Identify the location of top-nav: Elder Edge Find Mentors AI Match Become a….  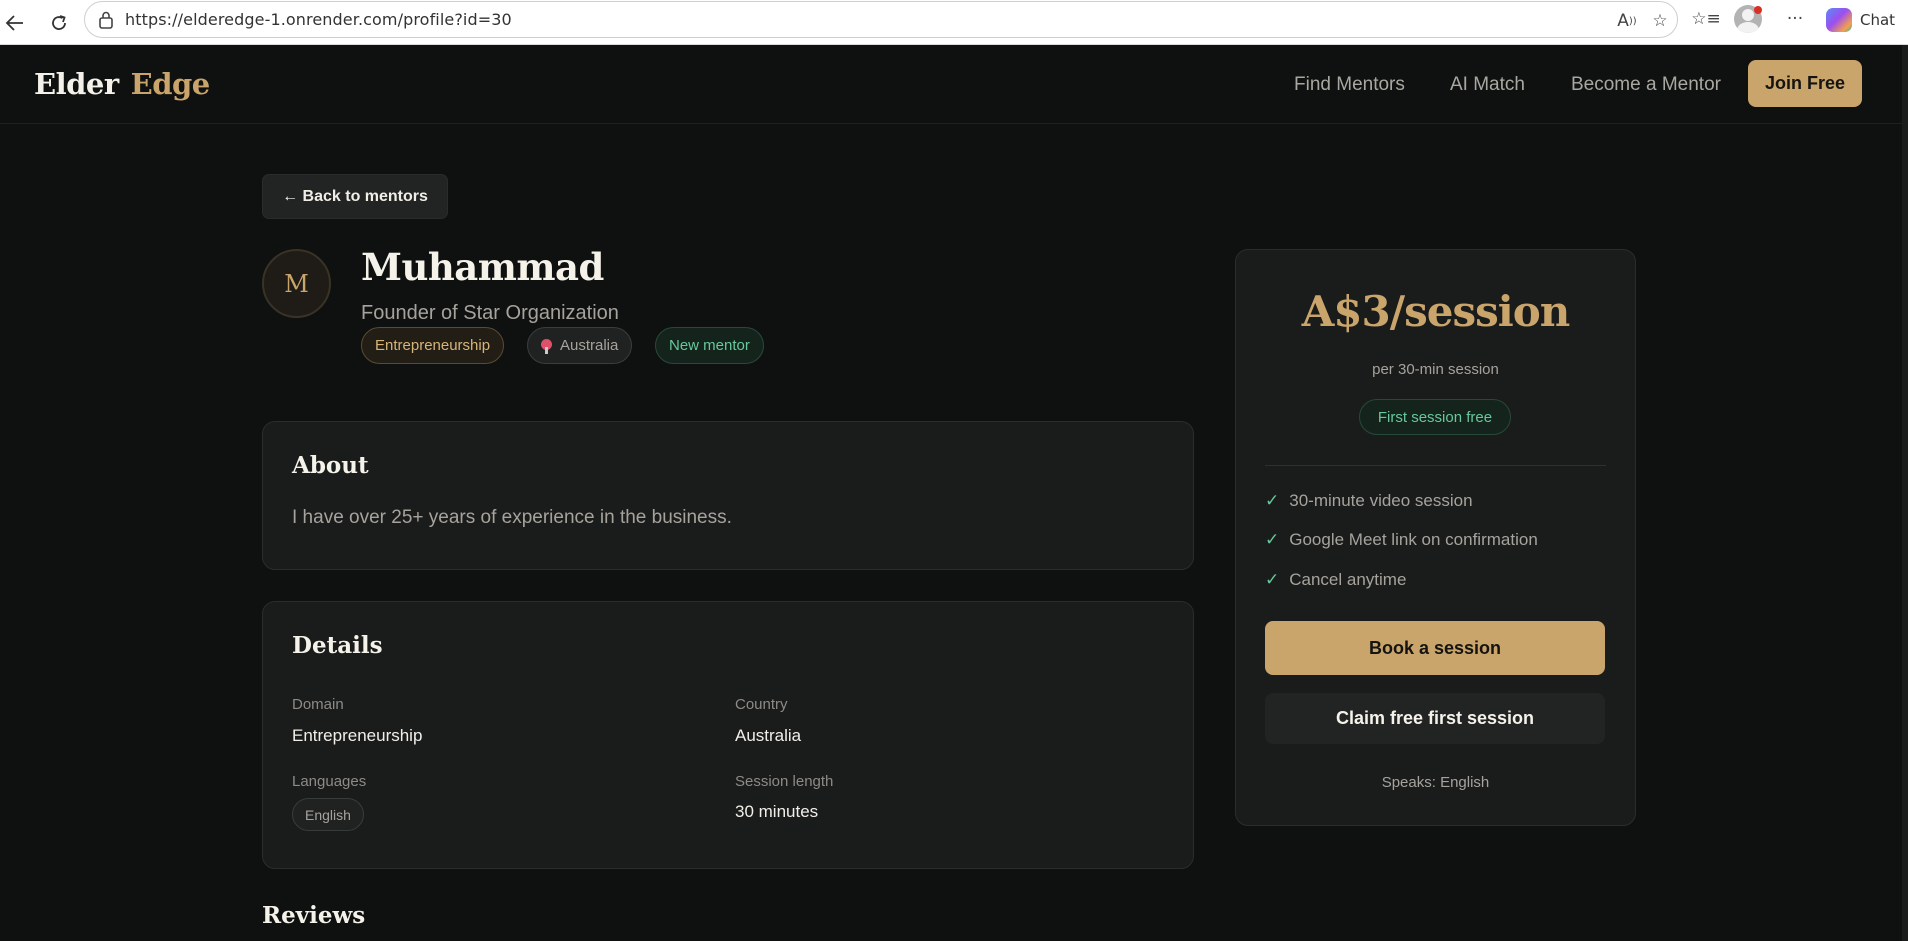
(954, 84).